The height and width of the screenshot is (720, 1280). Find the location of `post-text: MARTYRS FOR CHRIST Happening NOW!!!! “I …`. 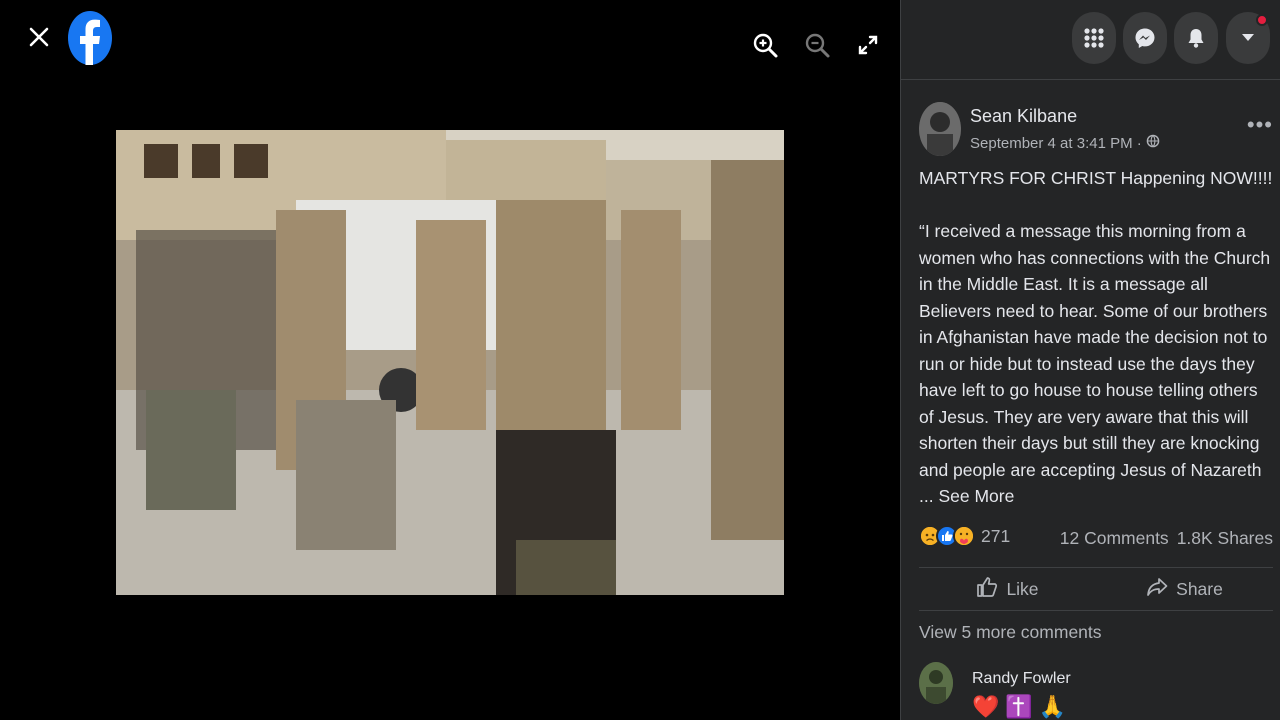

post-text: MARTYRS FOR CHRIST Happening NOW!!!! “I … is located at coordinates (1097, 337).